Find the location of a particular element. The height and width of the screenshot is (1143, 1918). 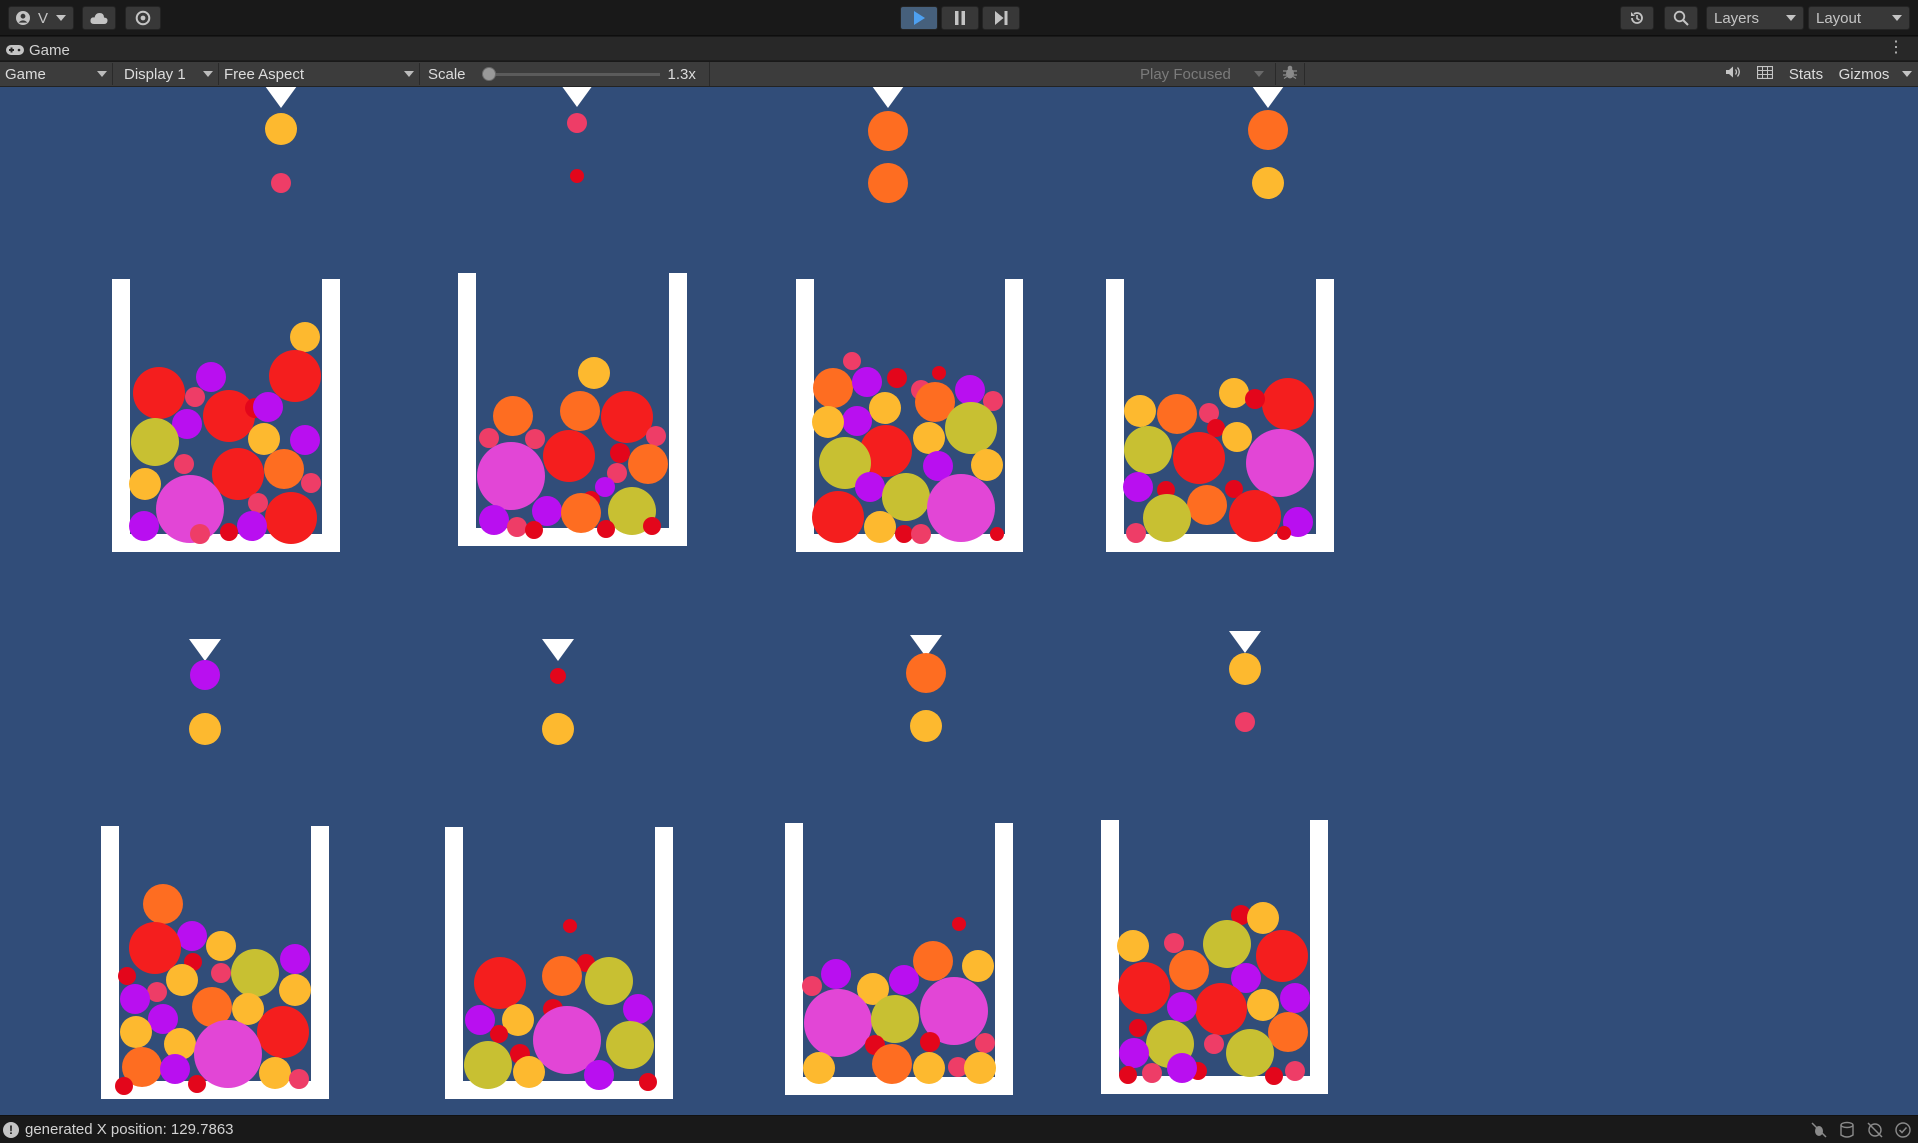

audio-mute-toggle is located at coordinates (1733, 74).